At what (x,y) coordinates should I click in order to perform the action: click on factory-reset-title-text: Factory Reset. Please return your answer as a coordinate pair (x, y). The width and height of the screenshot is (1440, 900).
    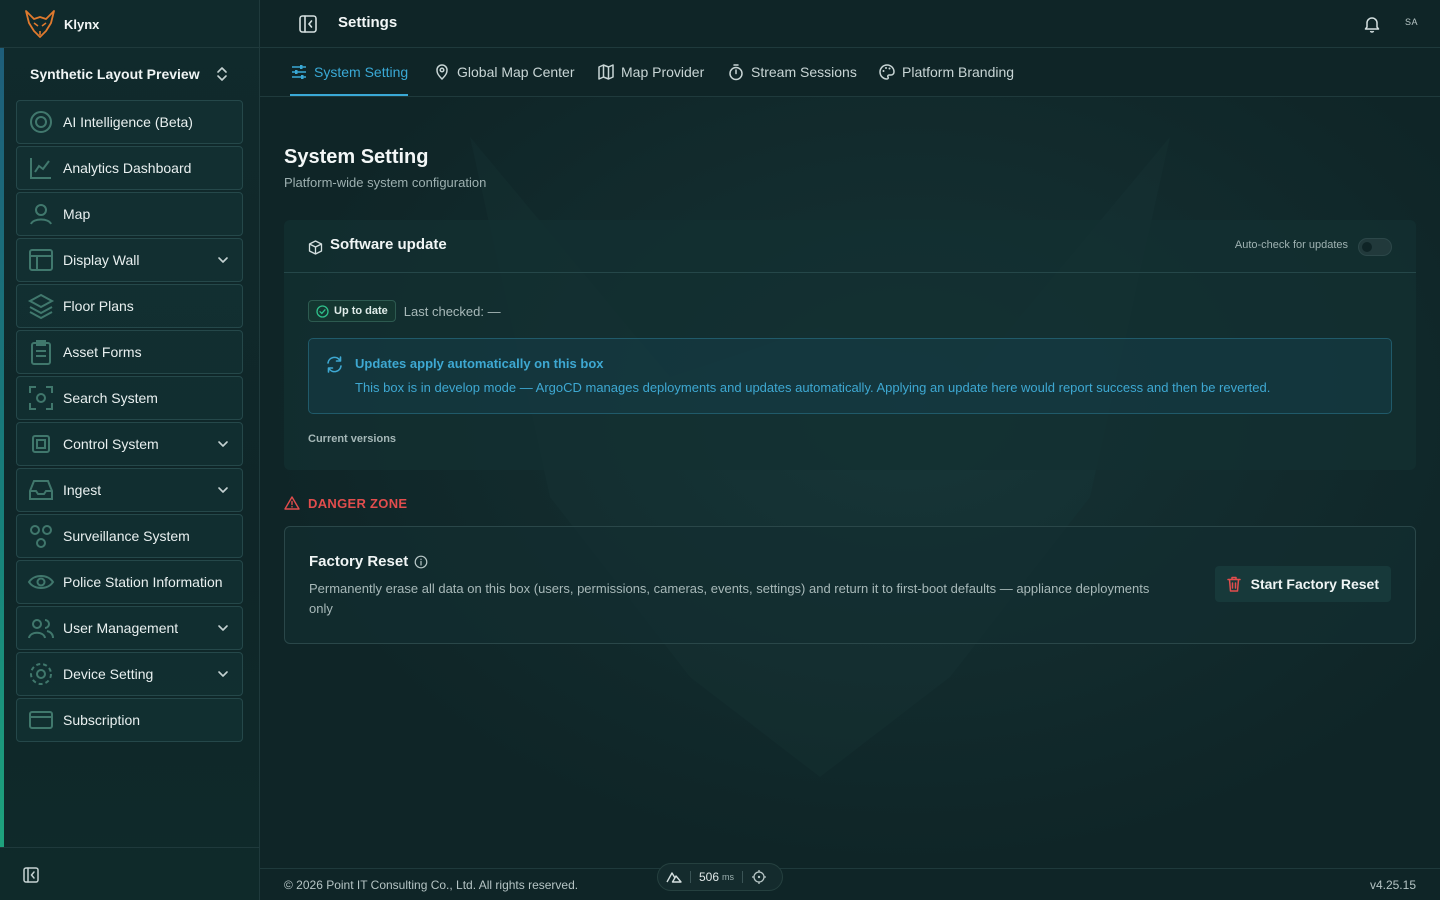
    Looking at the image, I should click on (359, 561).